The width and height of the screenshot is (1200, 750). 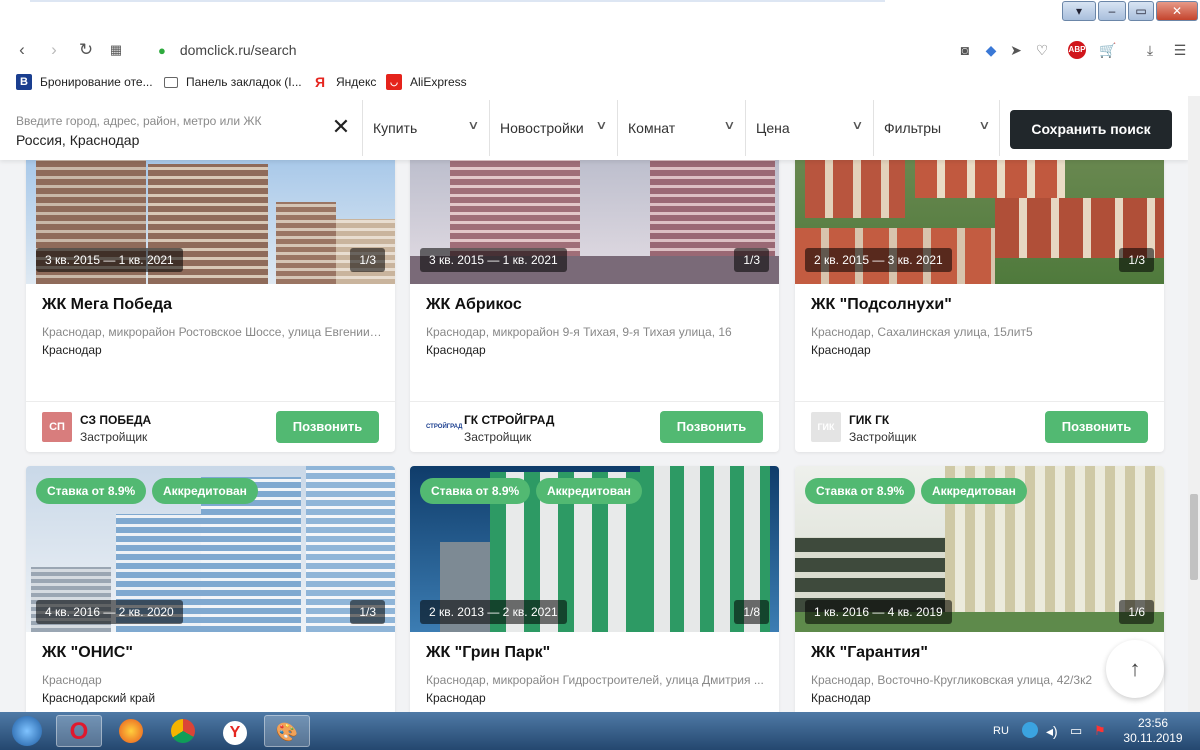 What do you see at coordinates (773, 128) in the screenshot?
I see `filter-label: Цена` at bounding box center [773, 128].